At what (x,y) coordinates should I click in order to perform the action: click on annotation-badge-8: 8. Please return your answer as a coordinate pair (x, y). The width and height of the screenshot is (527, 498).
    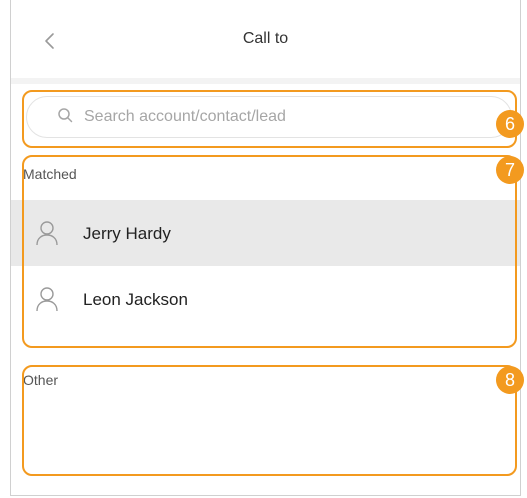
    Looking at the image, I should click on (510, 380).